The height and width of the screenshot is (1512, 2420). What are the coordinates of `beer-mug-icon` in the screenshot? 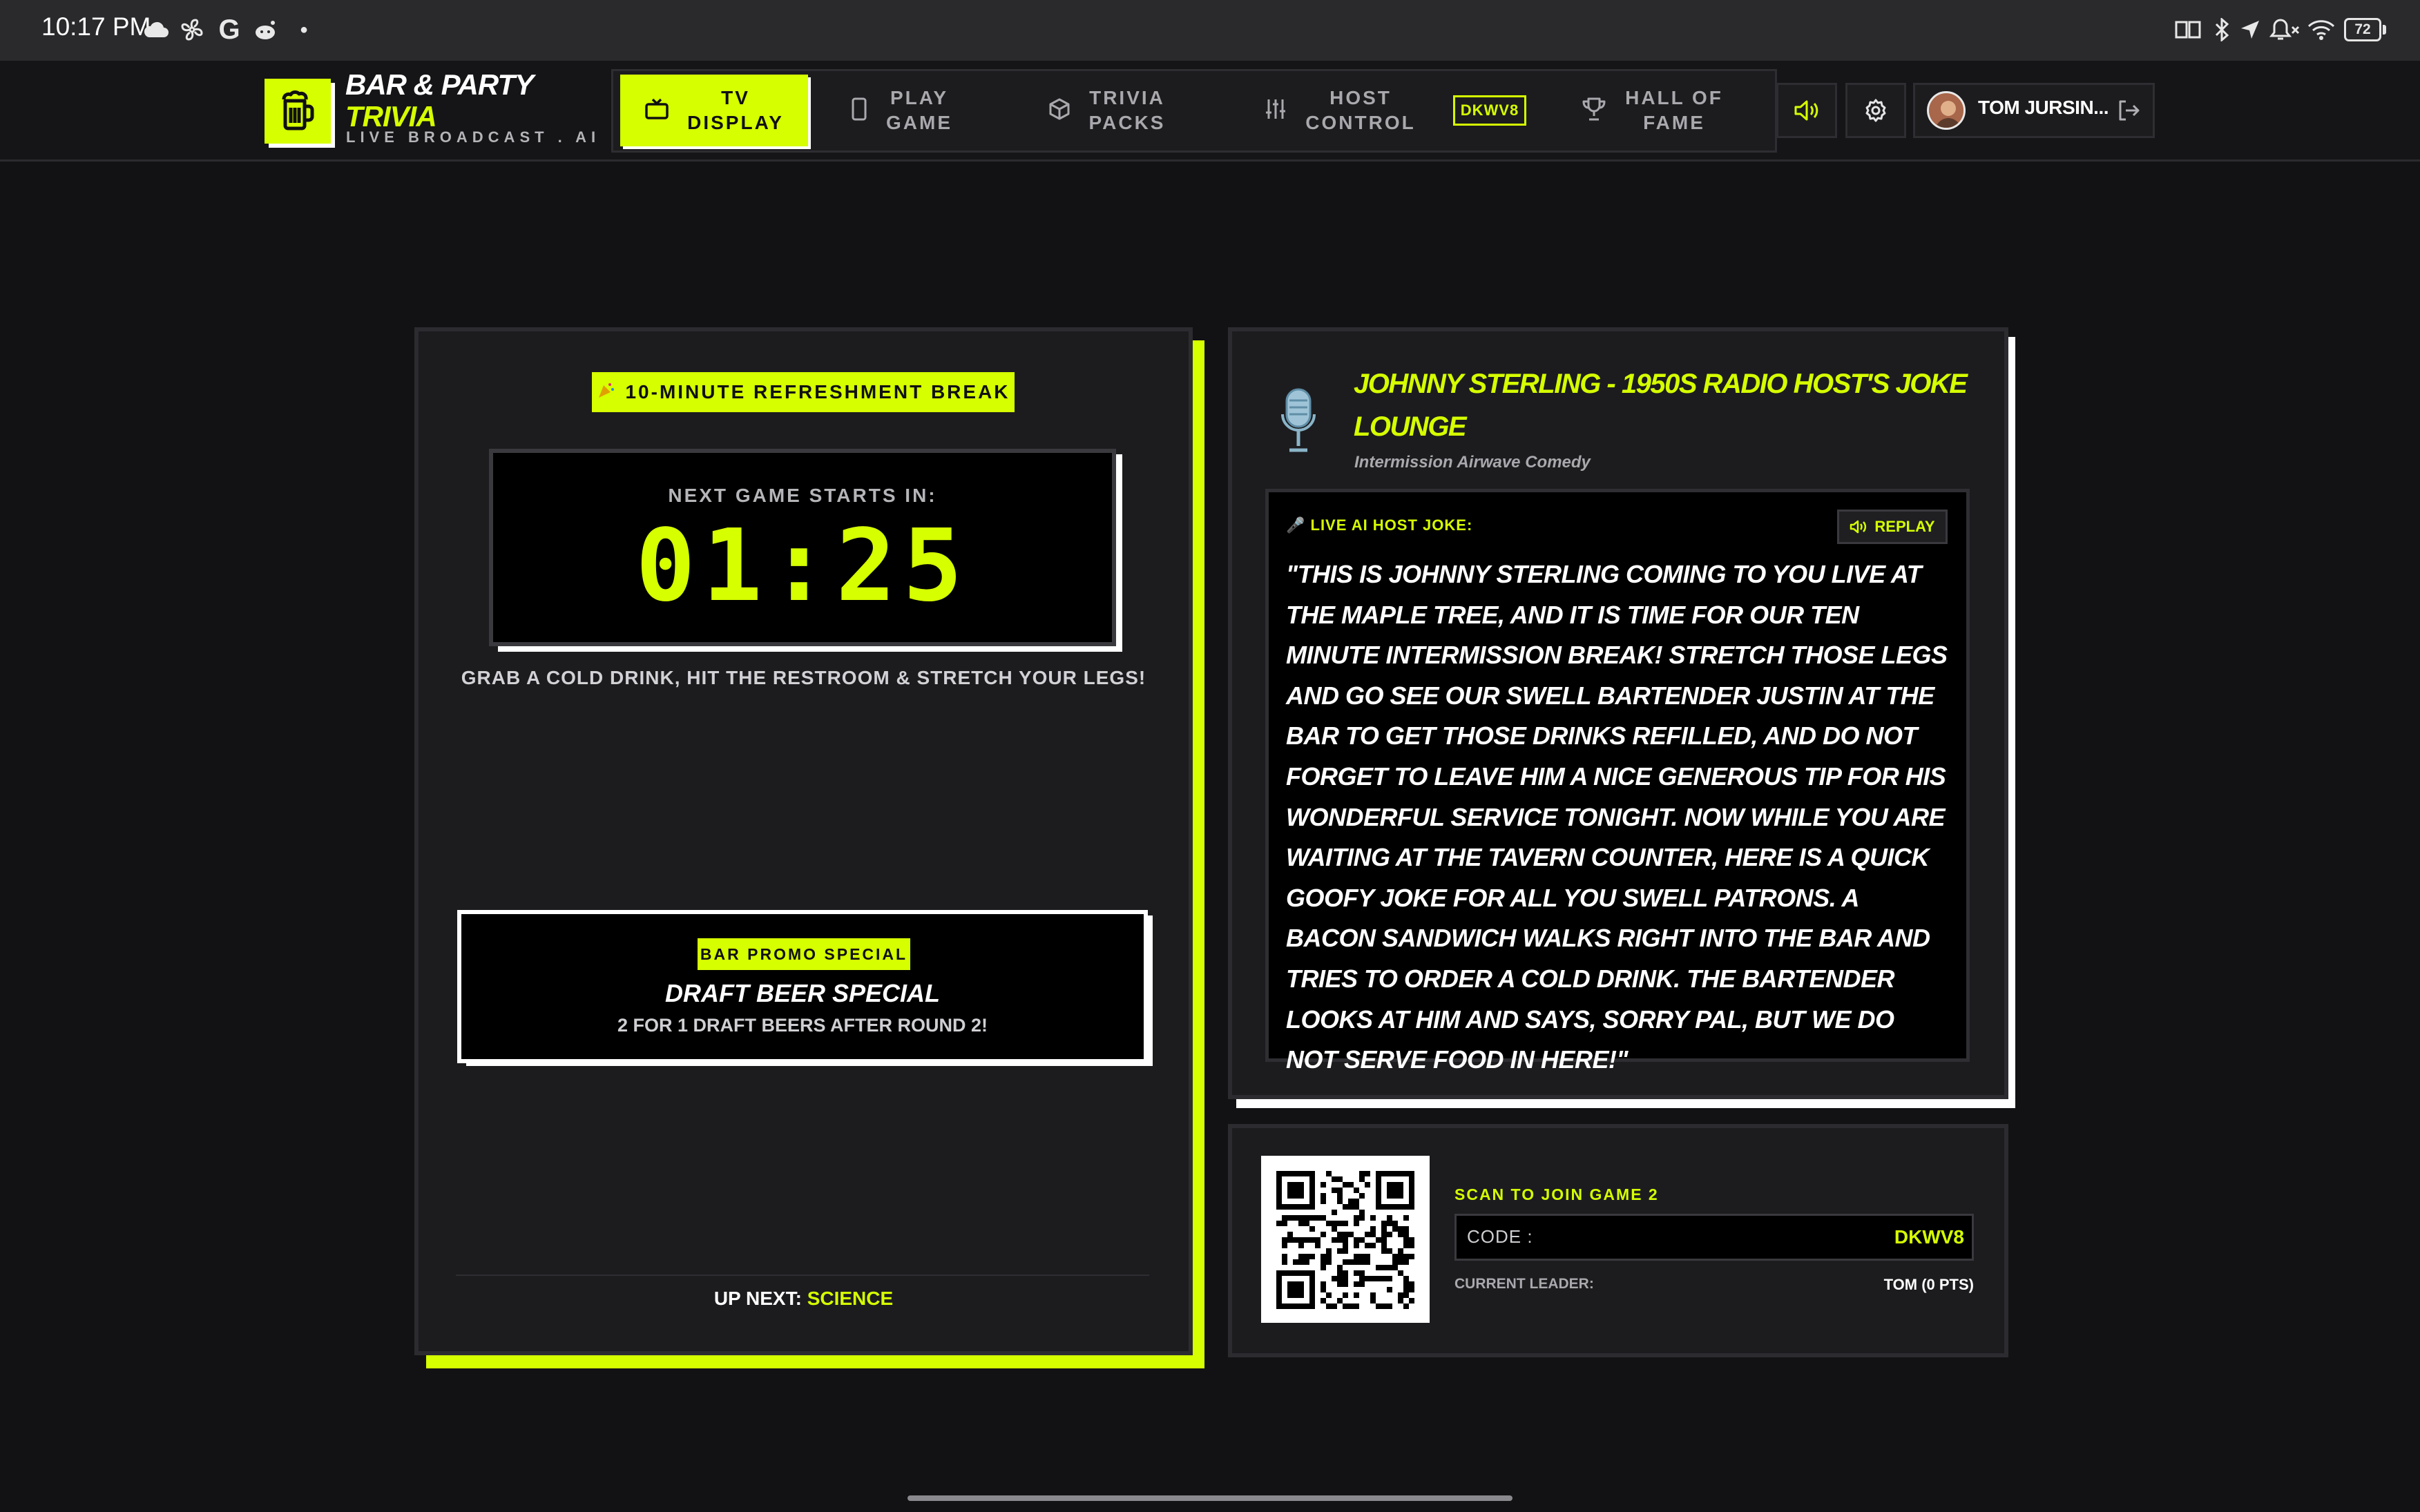 It's located at (298, 110).